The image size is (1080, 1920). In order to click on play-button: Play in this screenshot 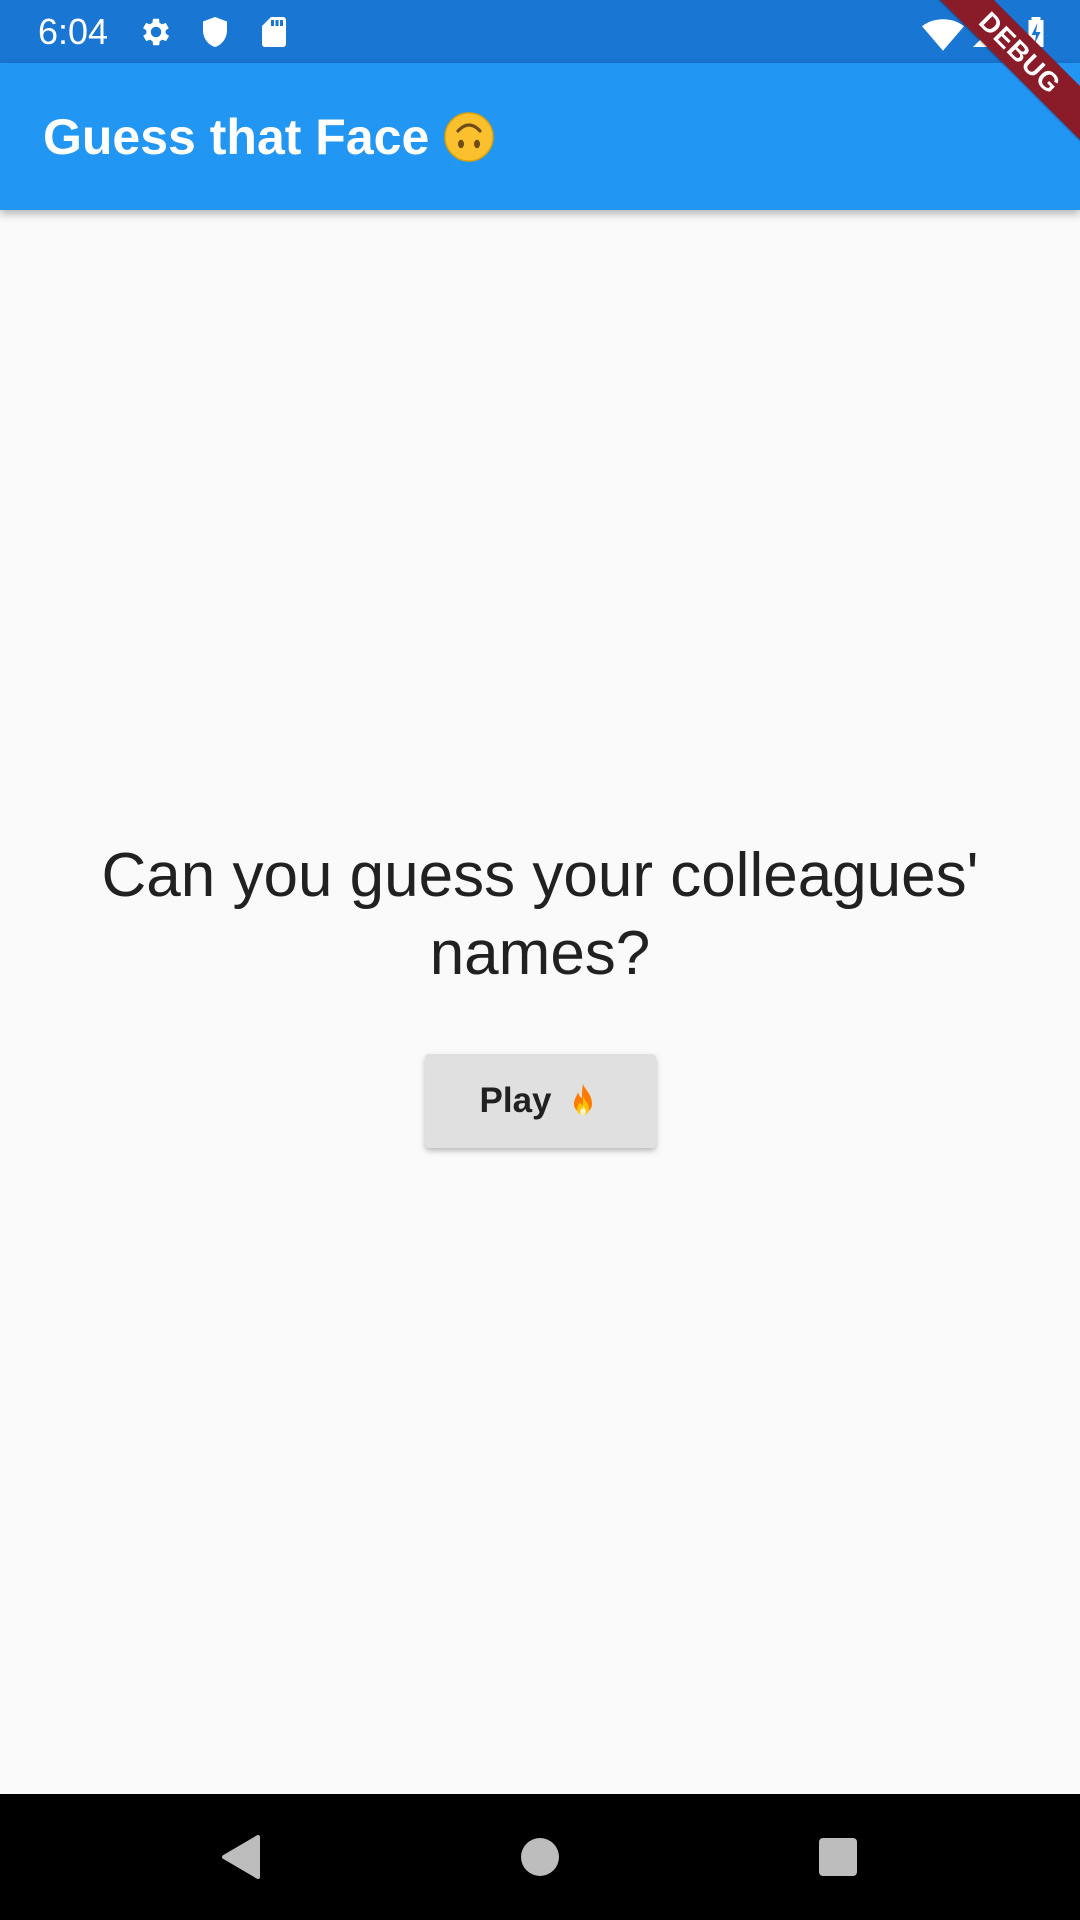, I will do `click(540, 1101)`.